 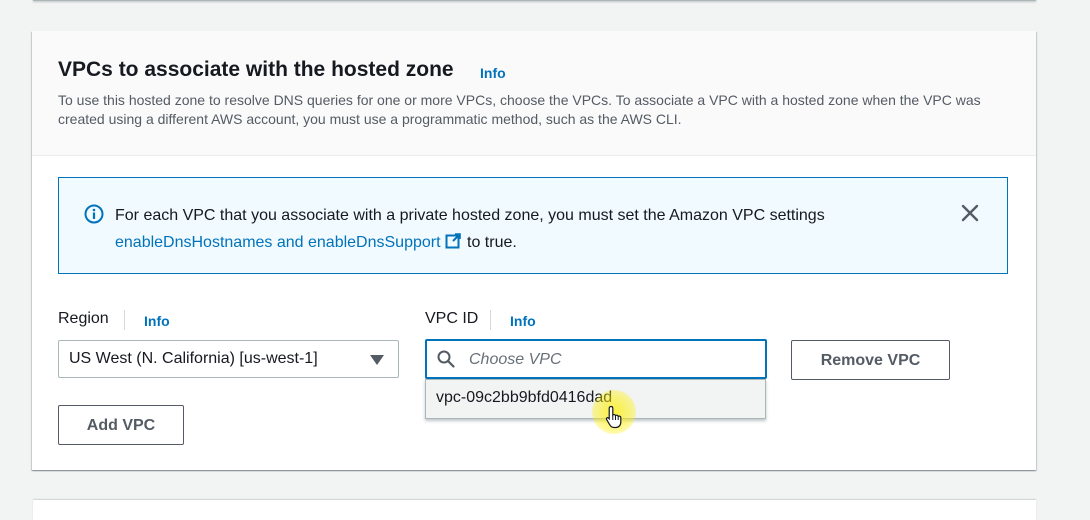 I want to click on caret-down-icon, so click(x=377, y=360).